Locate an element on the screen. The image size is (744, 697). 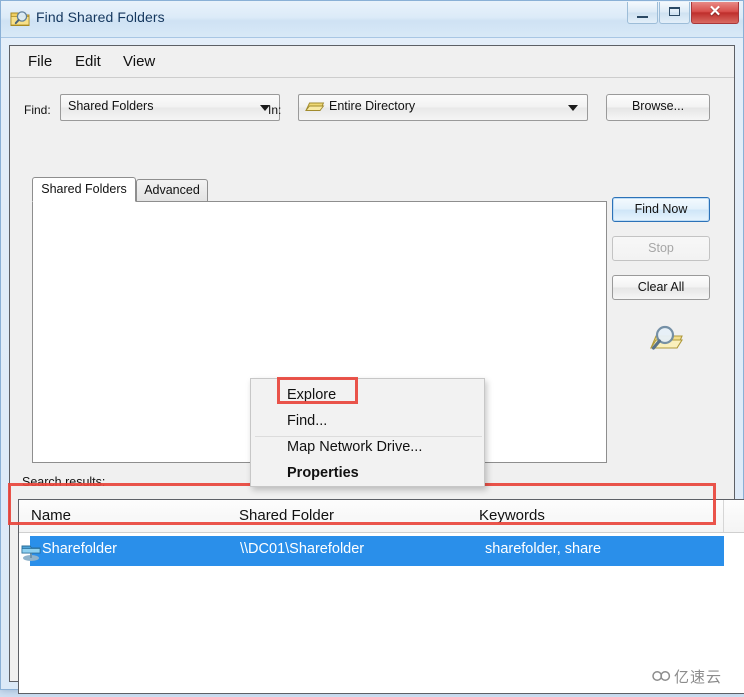
clear-all-button: Clear All is located at coordinates (661, 287).